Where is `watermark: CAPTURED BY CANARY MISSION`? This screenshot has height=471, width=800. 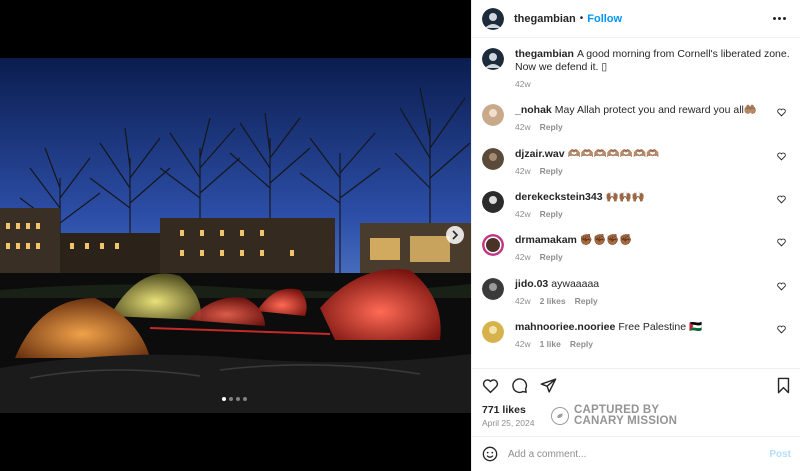 watermark: CAPTURED BY CANARY MISSION is located at coordinates (614, 415).